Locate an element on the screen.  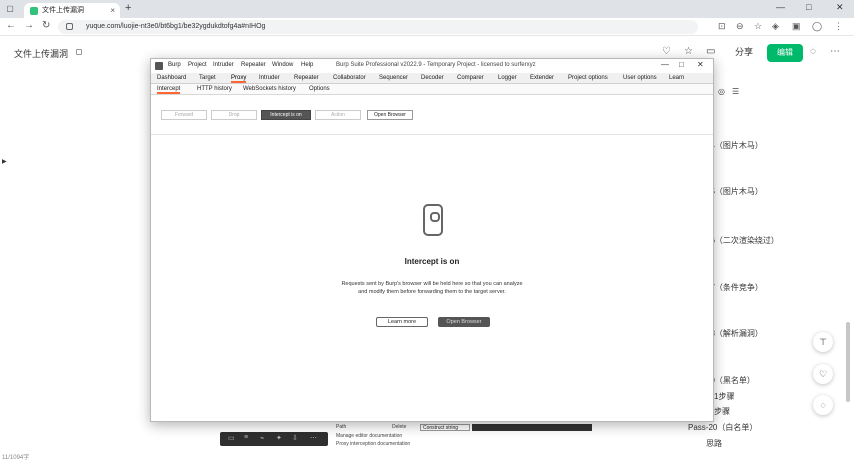
like-icon: ♡ is located at coordinates (666, 51).